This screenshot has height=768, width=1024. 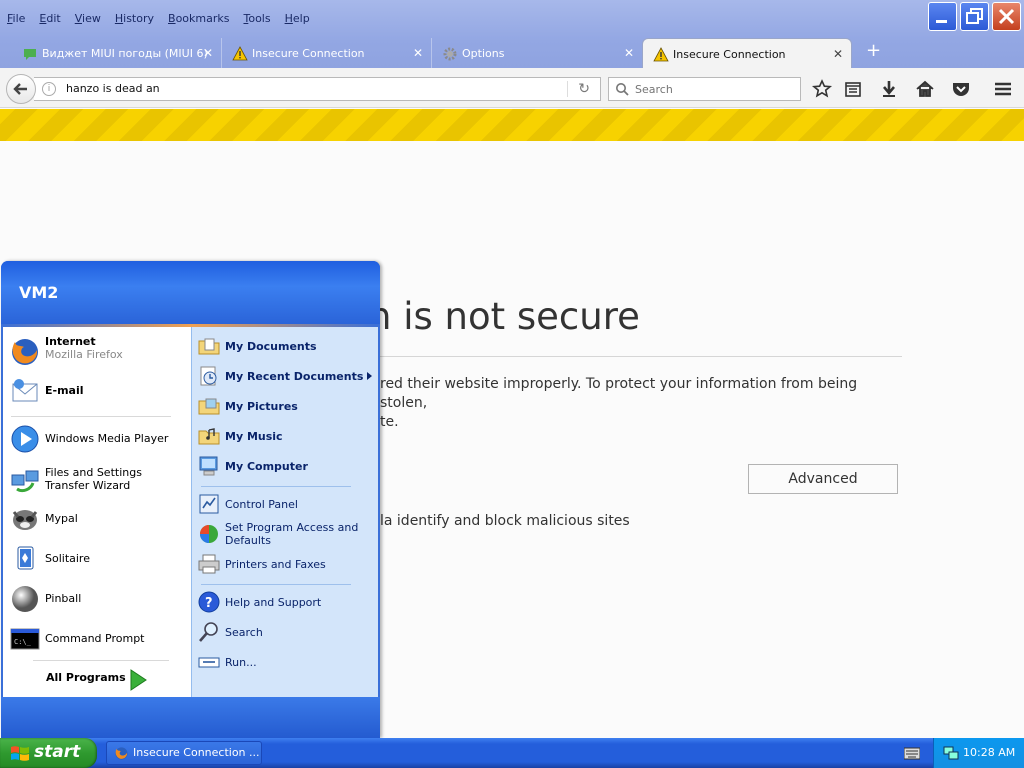 What do you see at coordinates (853, 89) in the screenshot?
I see `reading-list-icon` at bounding box center [853, 89].